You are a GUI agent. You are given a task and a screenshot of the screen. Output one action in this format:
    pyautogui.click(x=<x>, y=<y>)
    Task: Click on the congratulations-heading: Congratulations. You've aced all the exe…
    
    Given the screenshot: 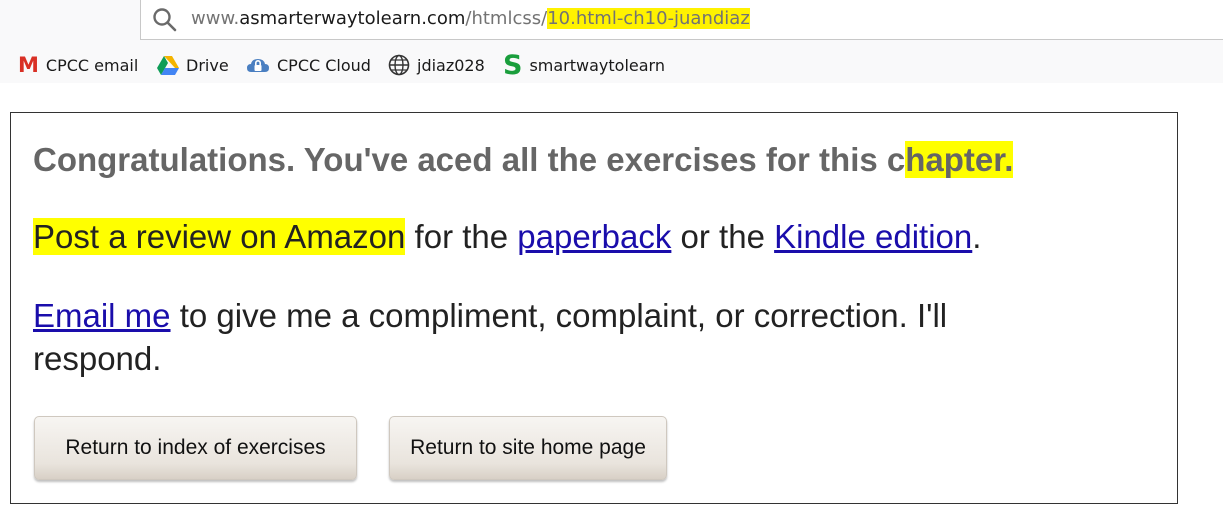 What is the action you would take?
    pyautogui.click(x=523, y=160)
    